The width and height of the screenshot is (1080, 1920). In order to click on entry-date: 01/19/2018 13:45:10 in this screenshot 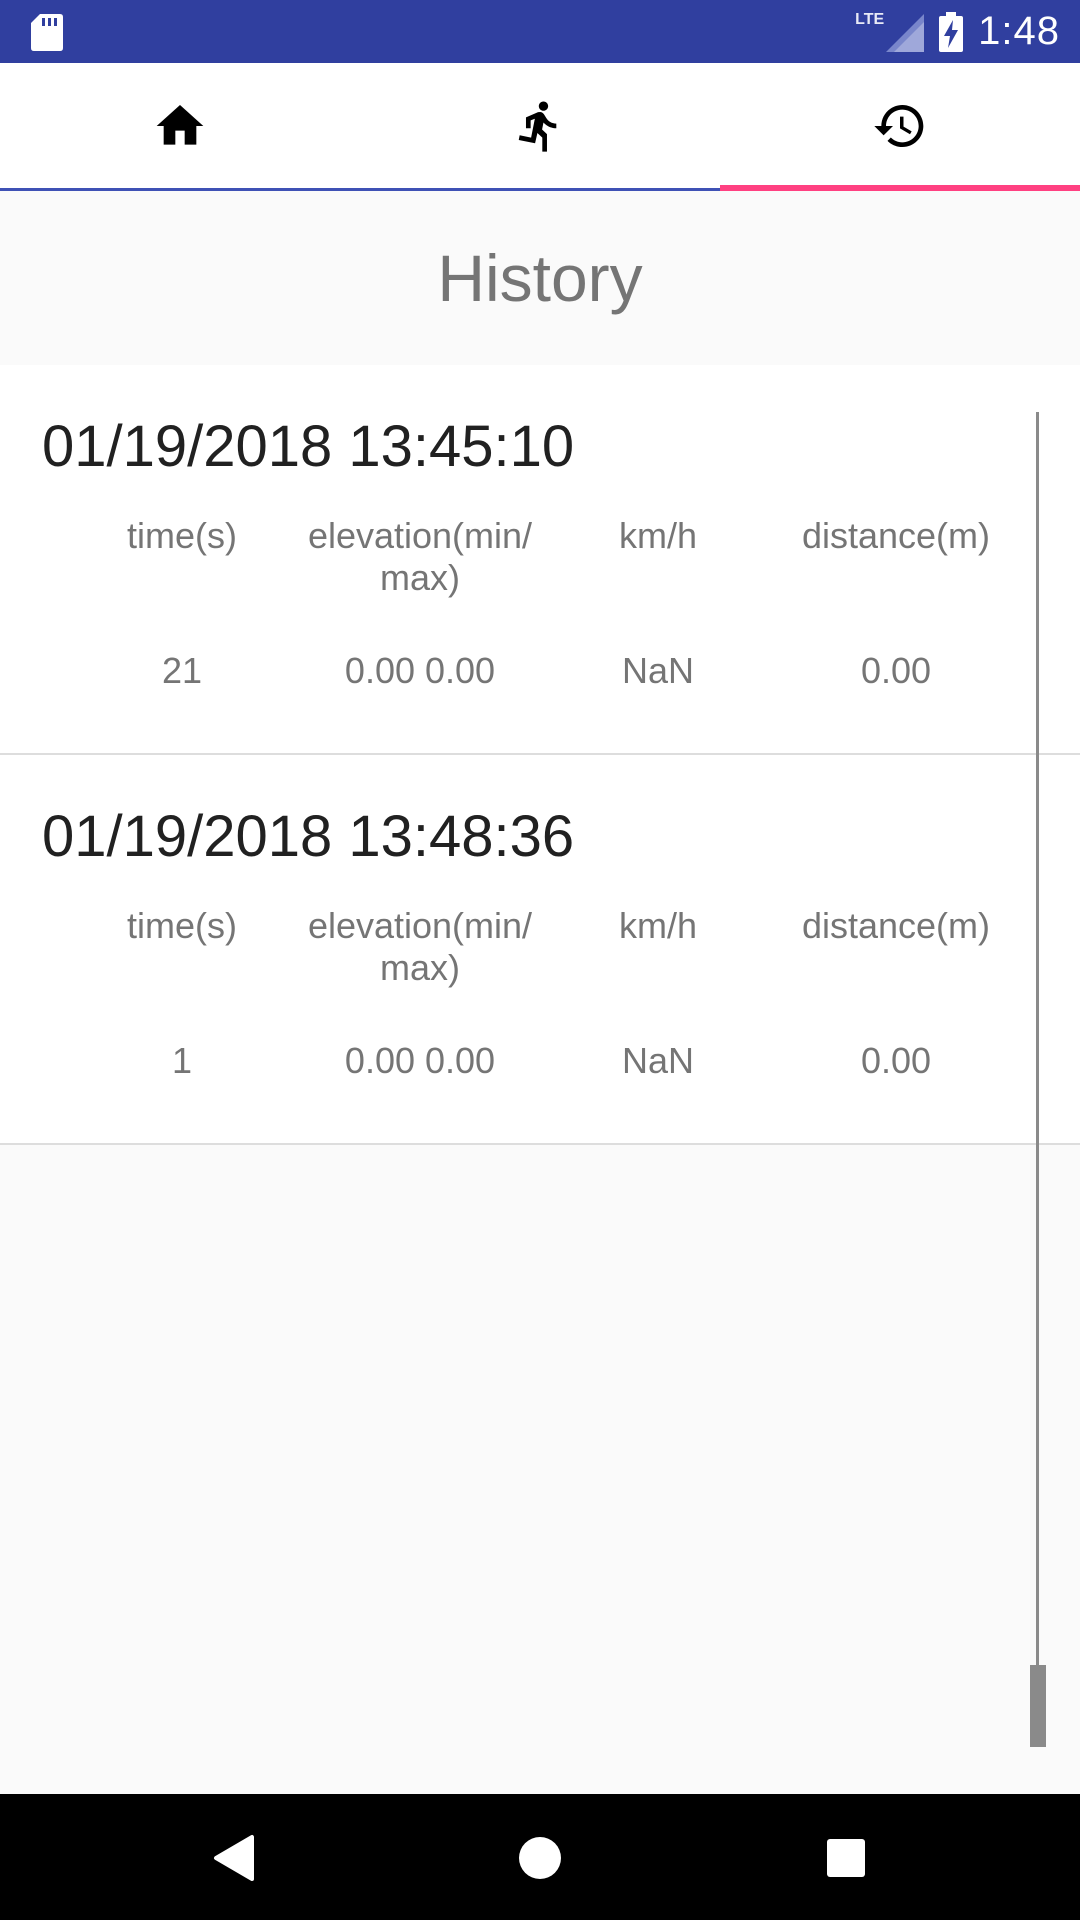, I will do `click(308, 446)`.